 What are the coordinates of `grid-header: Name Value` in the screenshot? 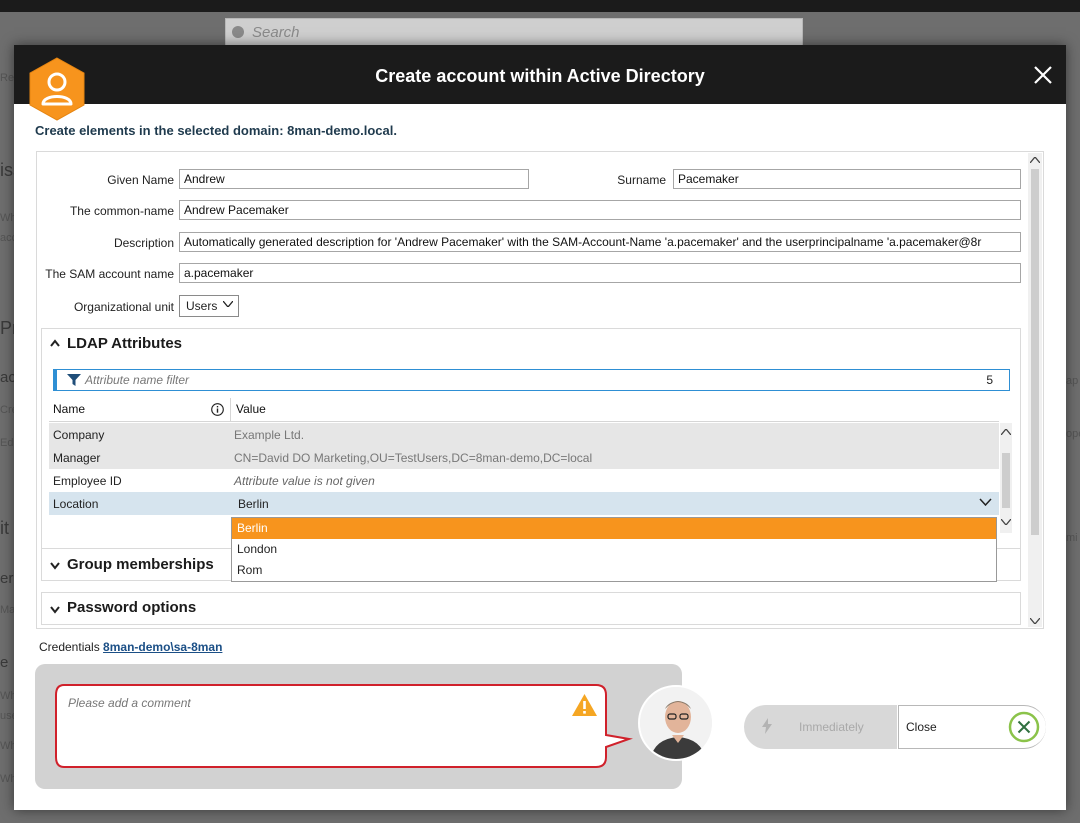 It's located at (524, 410).